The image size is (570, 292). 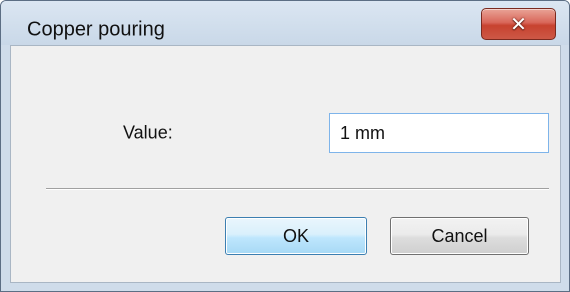 I want to click on close-button: ✕, so click(x=518, y=24).